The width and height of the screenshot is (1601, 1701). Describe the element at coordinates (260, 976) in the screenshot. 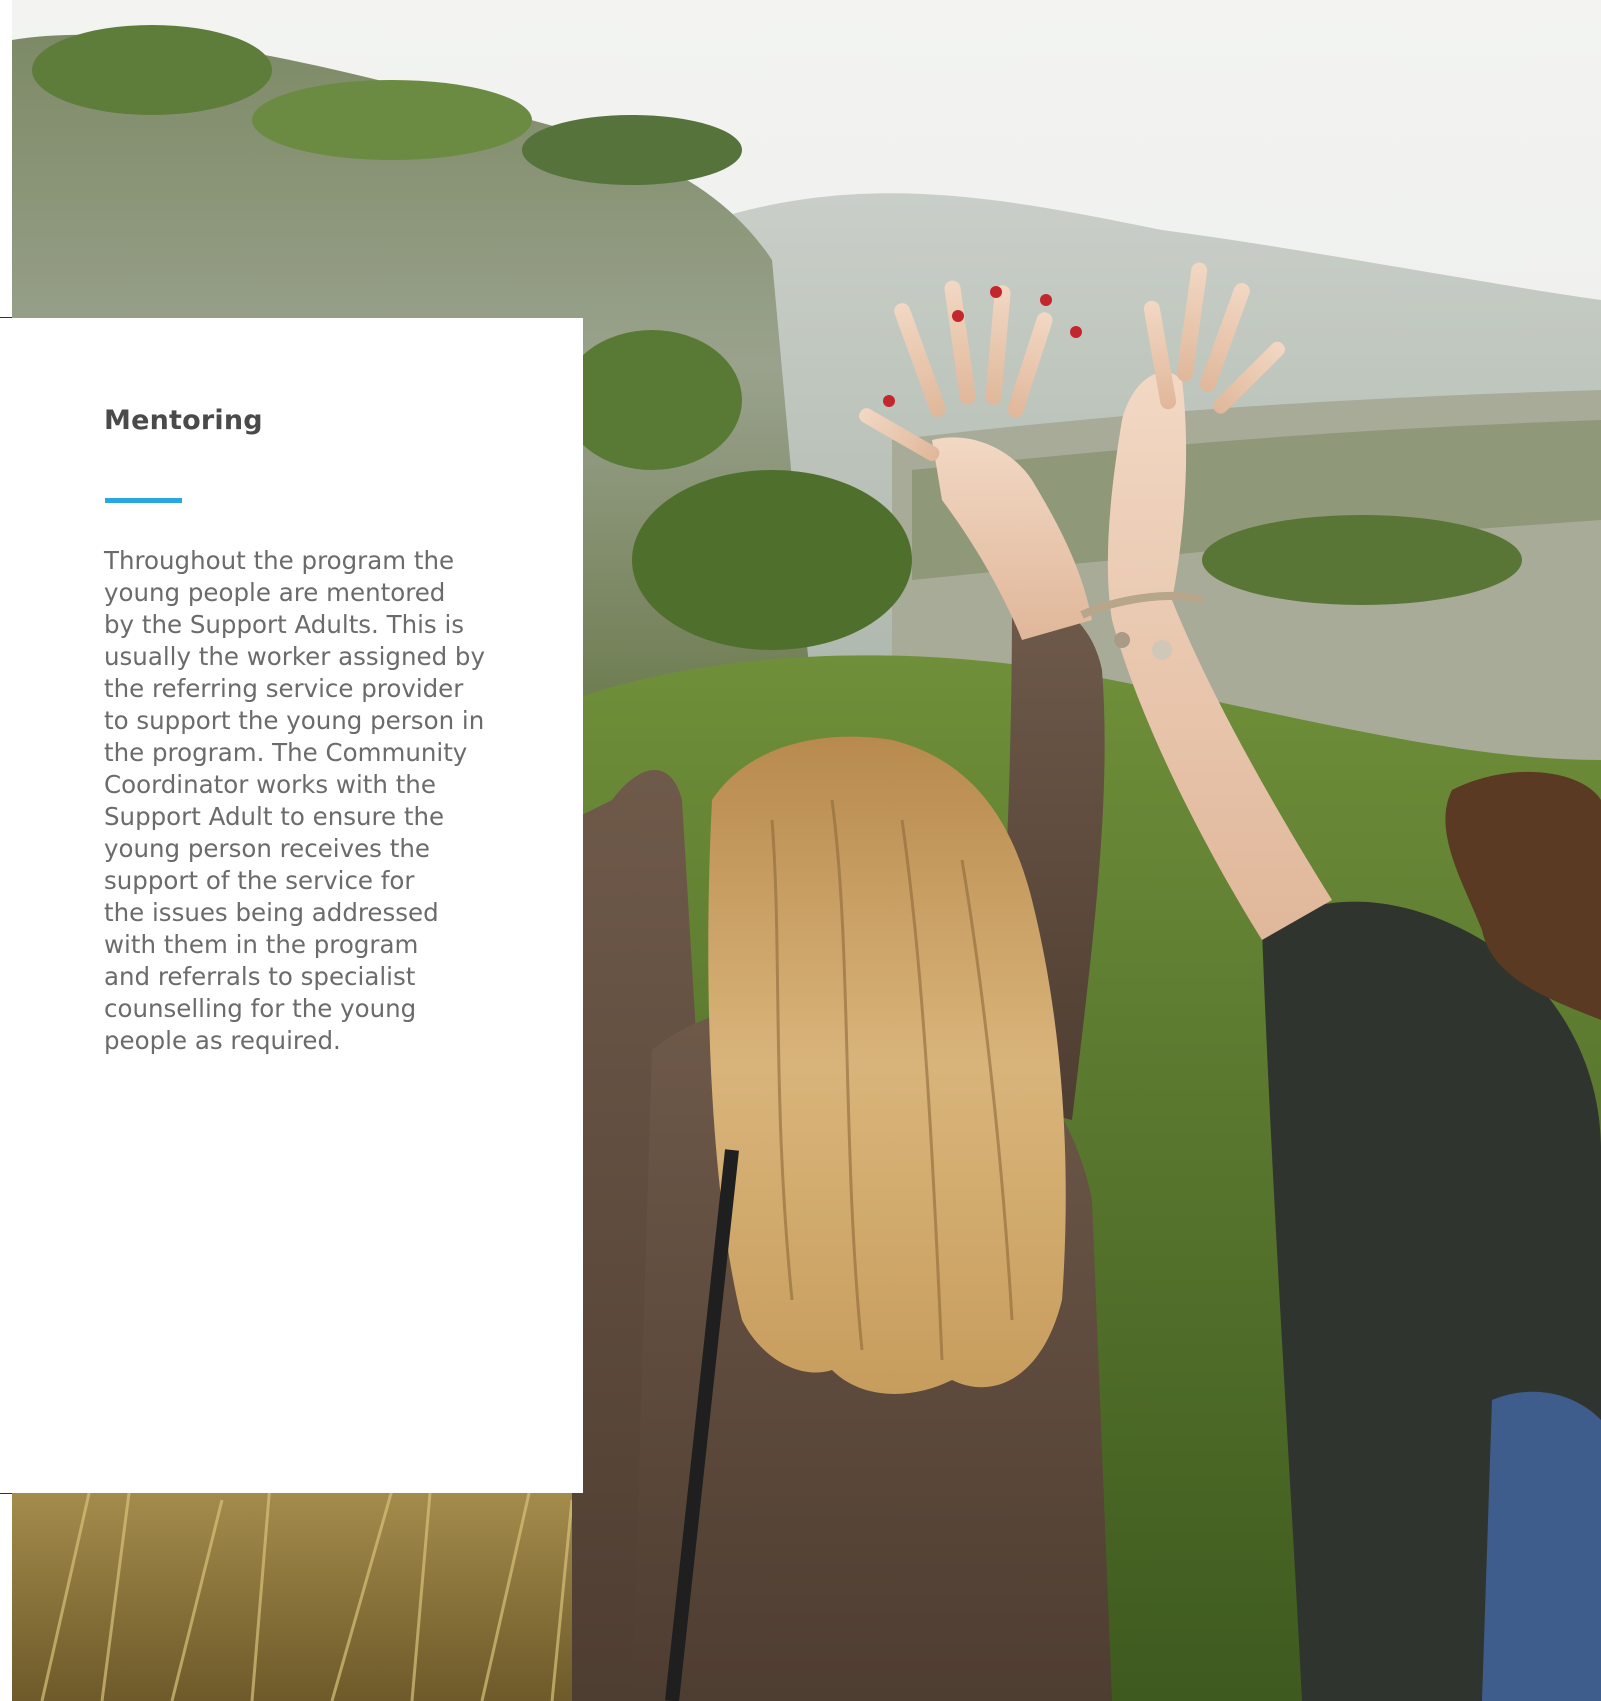

I see `body-line: and referrals to specialist` at that location.